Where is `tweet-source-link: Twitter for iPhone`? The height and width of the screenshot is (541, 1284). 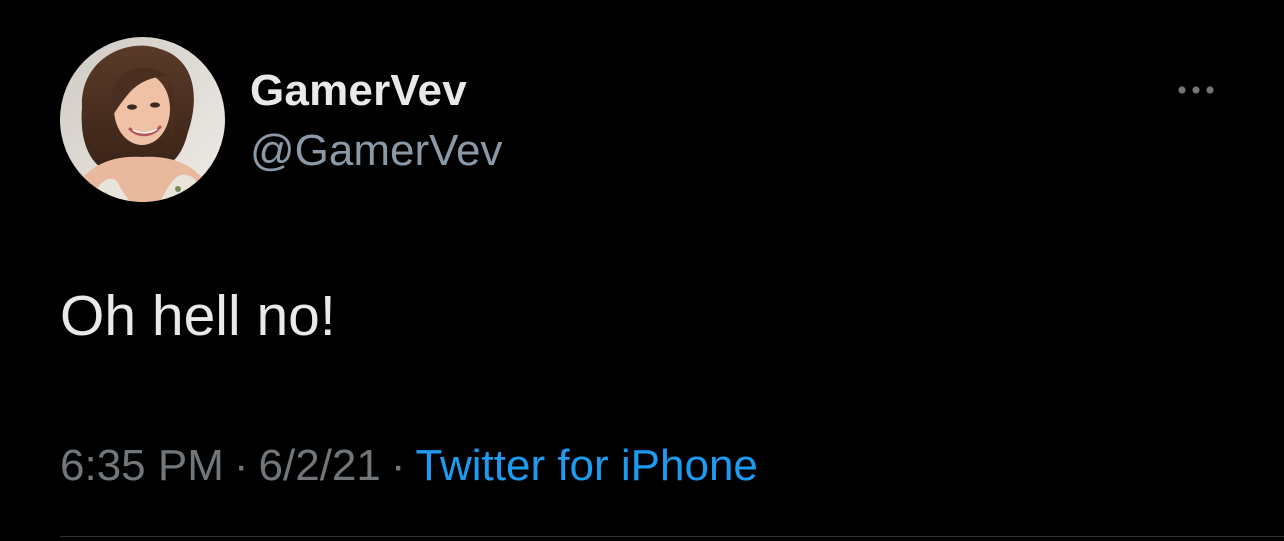
tweet-source-link: Twitter for iPhone is located at coordinates (587, 465).